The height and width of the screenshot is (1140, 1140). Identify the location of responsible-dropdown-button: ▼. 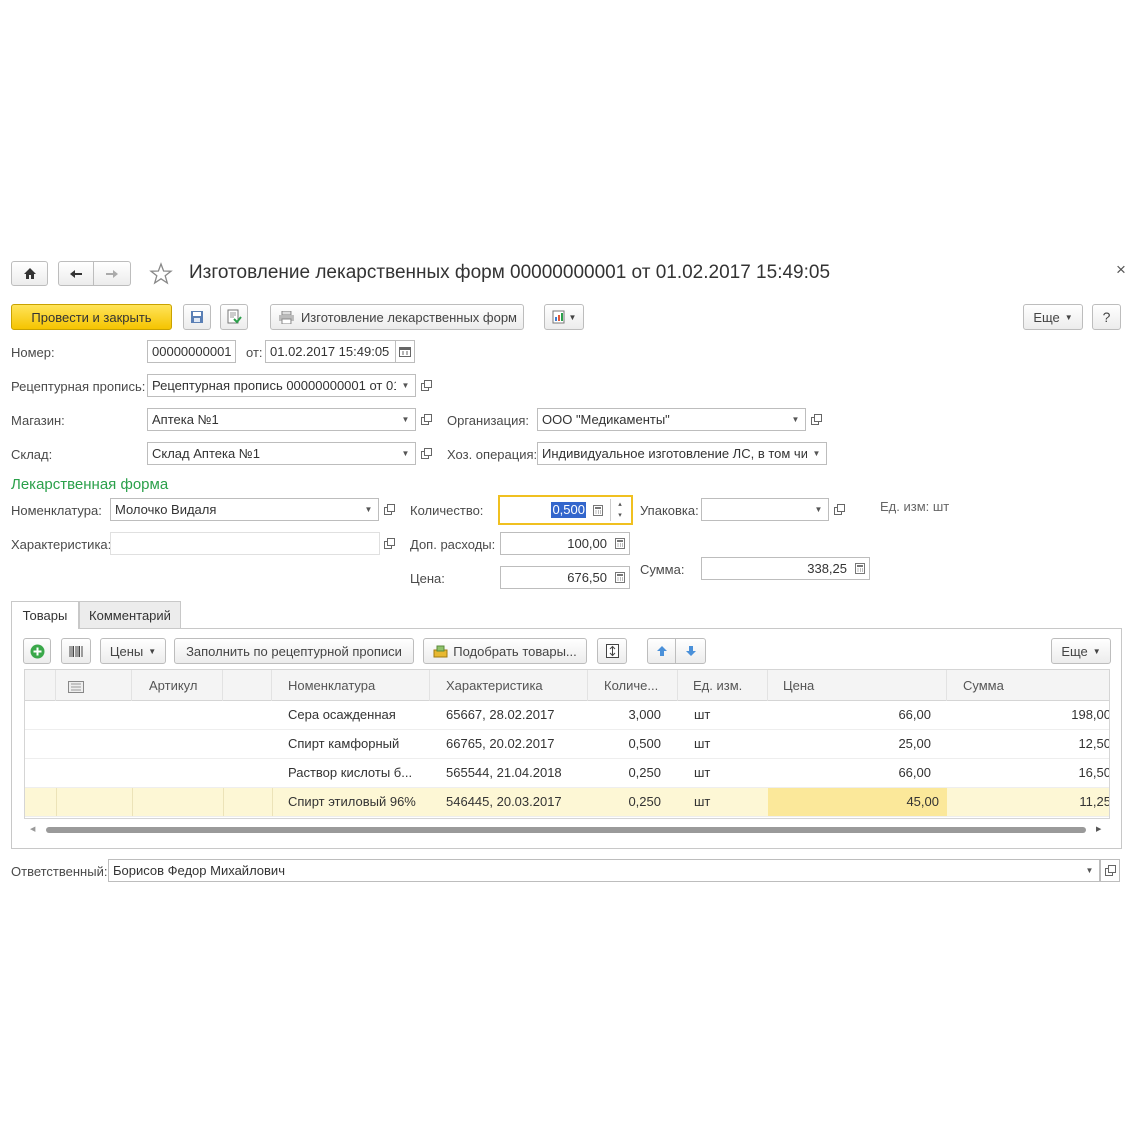
(1090, 870).